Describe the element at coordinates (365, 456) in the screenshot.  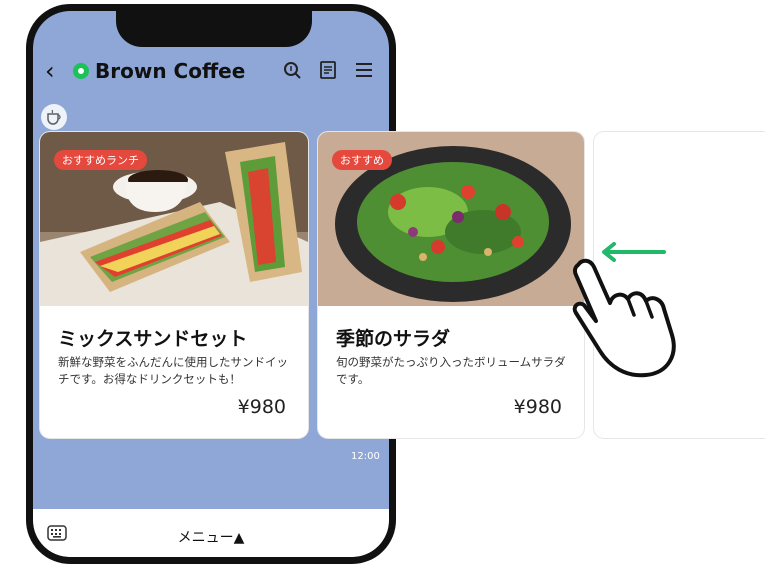
I see `message-timestamp: 12:00` at that location.